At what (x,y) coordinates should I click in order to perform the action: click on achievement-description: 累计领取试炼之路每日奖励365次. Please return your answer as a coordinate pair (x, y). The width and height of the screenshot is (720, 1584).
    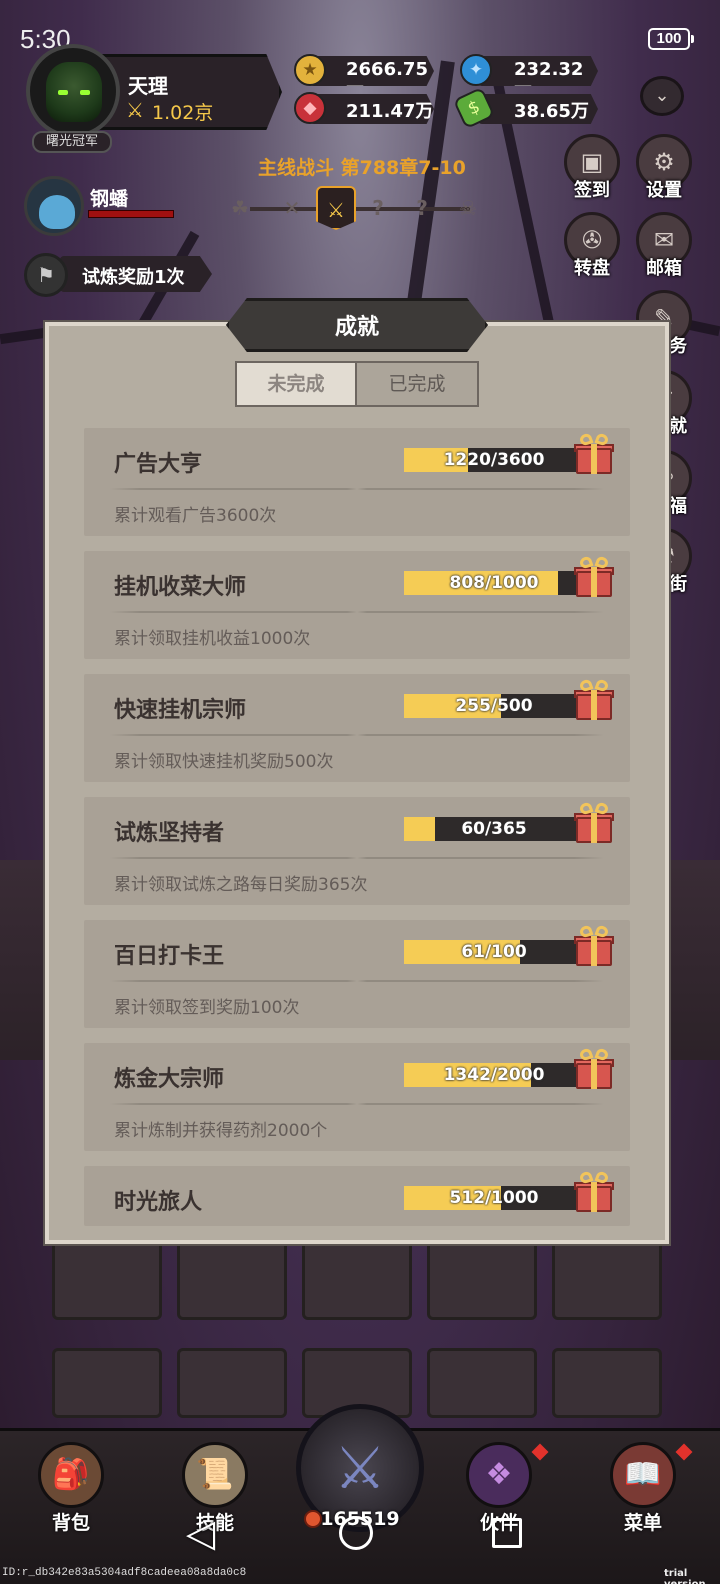
    Looking at the image, I should click on (241, 885).